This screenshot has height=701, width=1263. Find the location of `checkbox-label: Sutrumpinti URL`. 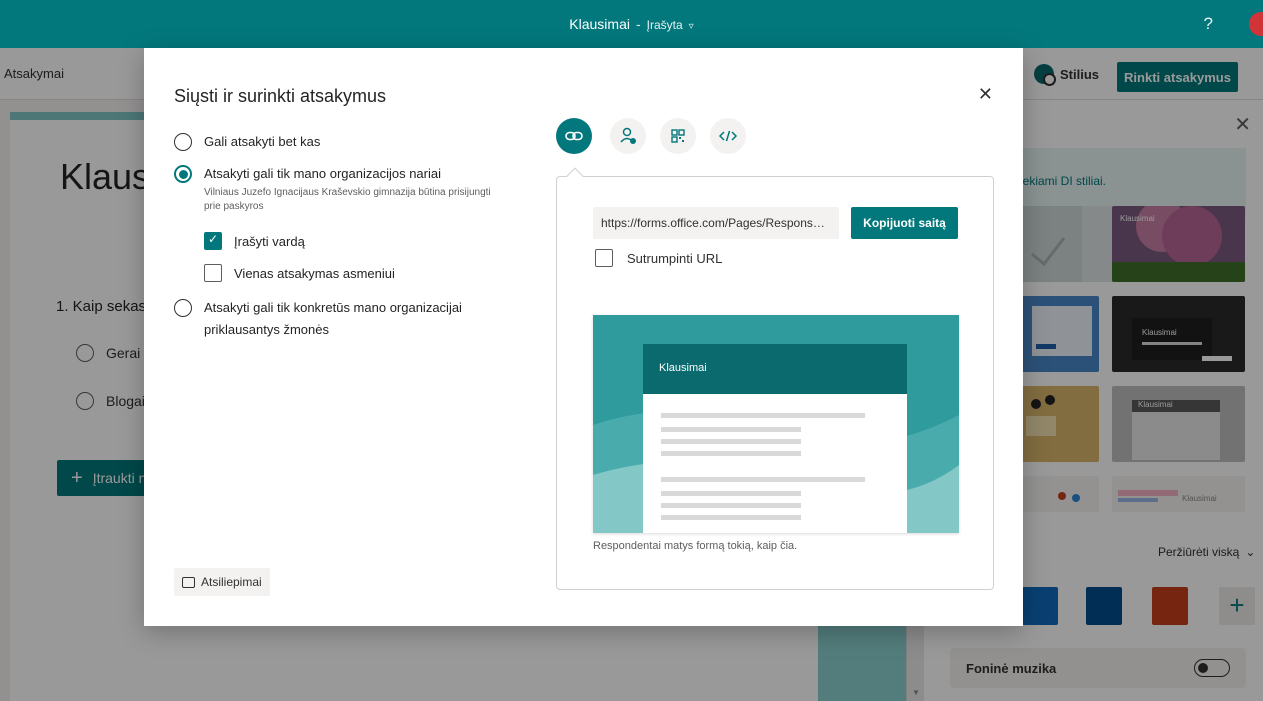

checkbox-label: Sutrumpinti URL is located at coordinates (675, 258).